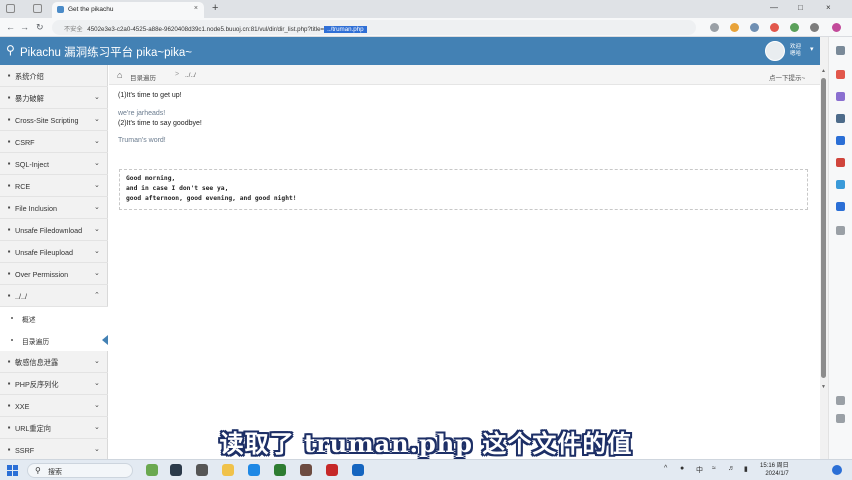 Image resolution: width=852 pixels, height=480 pixels. Describe the element at coordinates (228, 470) in the screenshot. I see `file-explorer-icon` at that location.